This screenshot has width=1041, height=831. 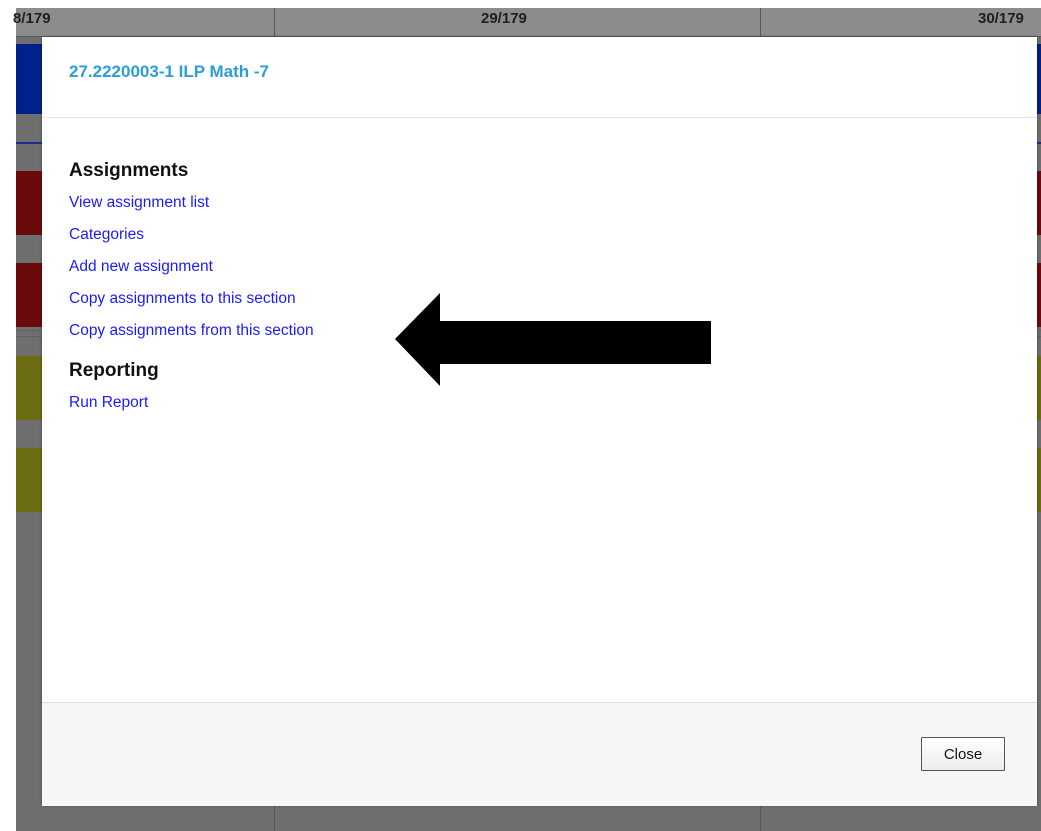 I want to click on add-new-assignment-link: Add new assignment, so click(x=141, y=266).